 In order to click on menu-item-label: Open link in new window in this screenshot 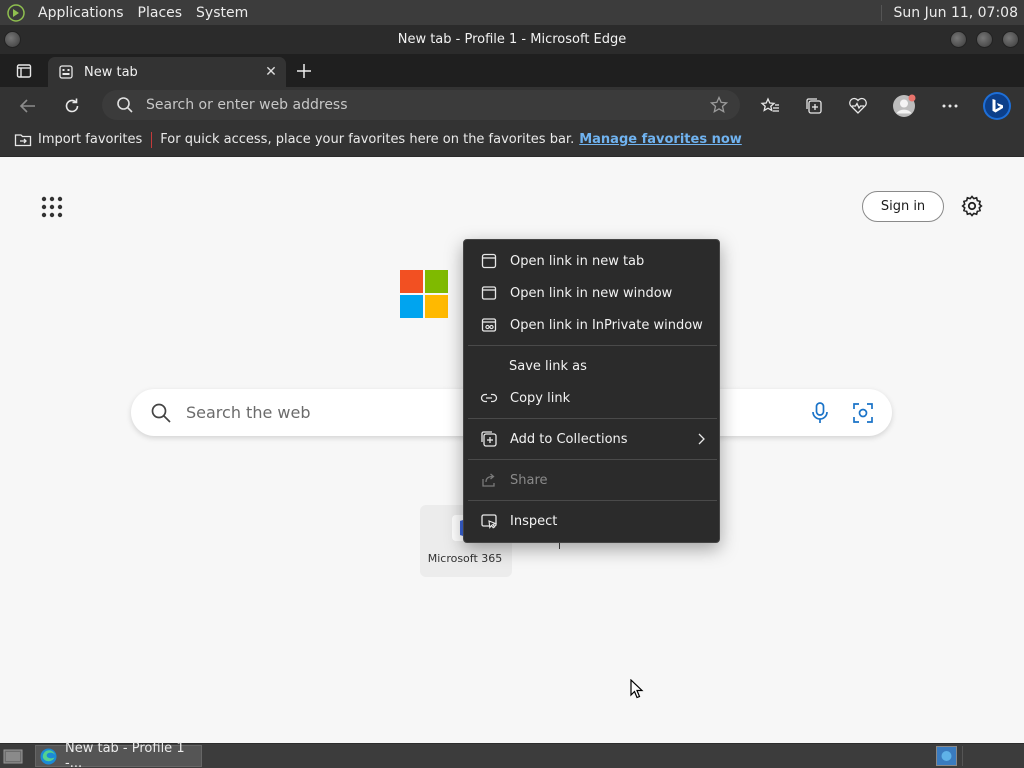, I will do `click(591, 293)`.